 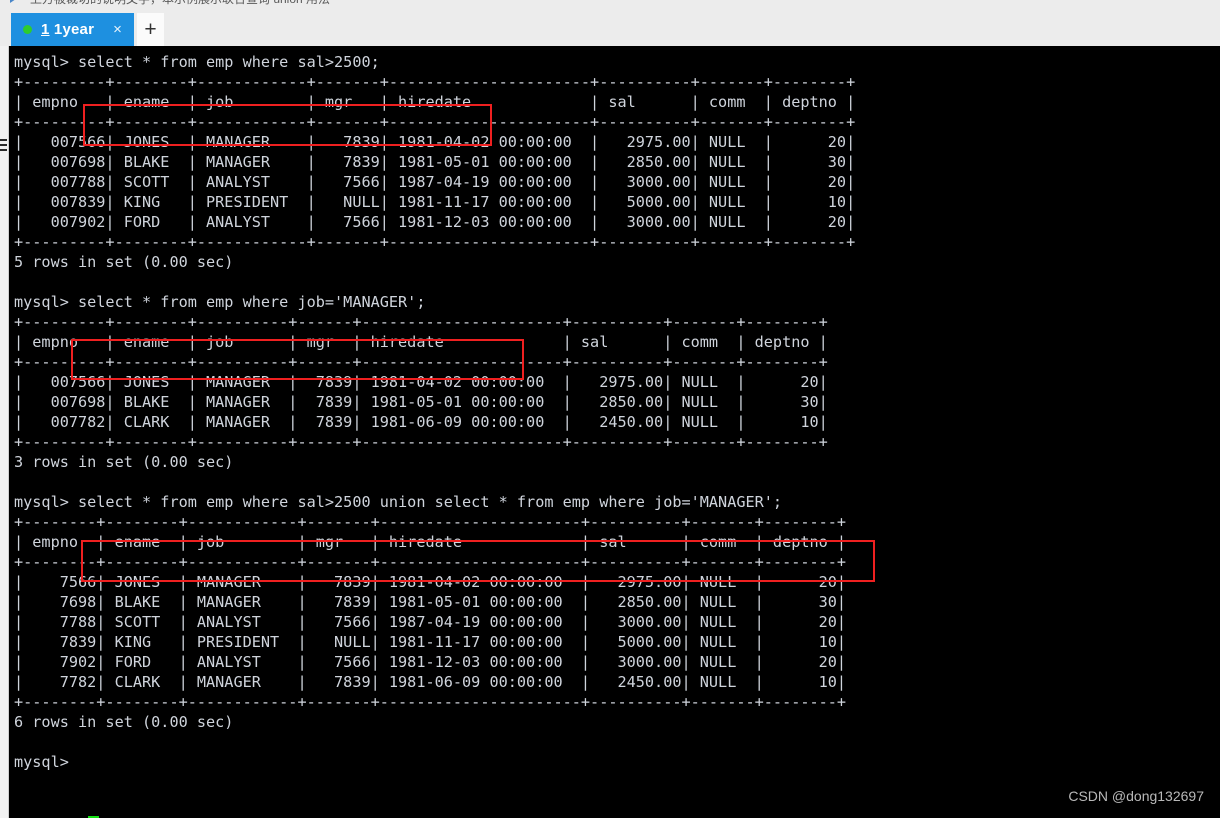 I want to click on watermark: CSDN @dong132697, so click(x=1136, y=796).